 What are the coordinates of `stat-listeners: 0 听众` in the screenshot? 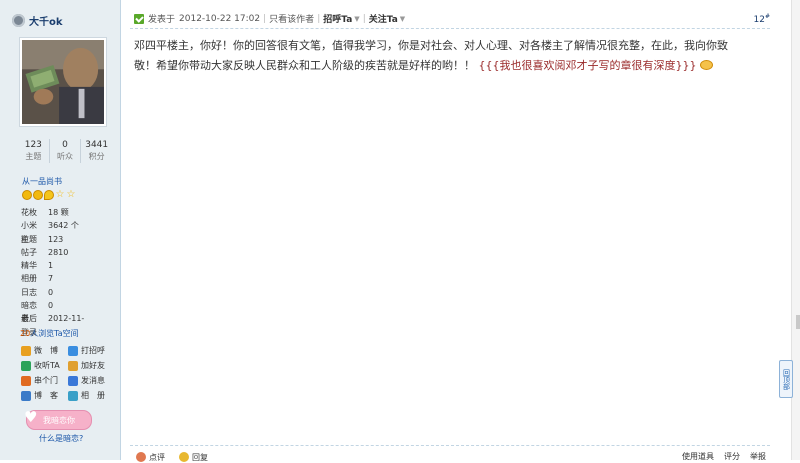 It's located at (66, 151).